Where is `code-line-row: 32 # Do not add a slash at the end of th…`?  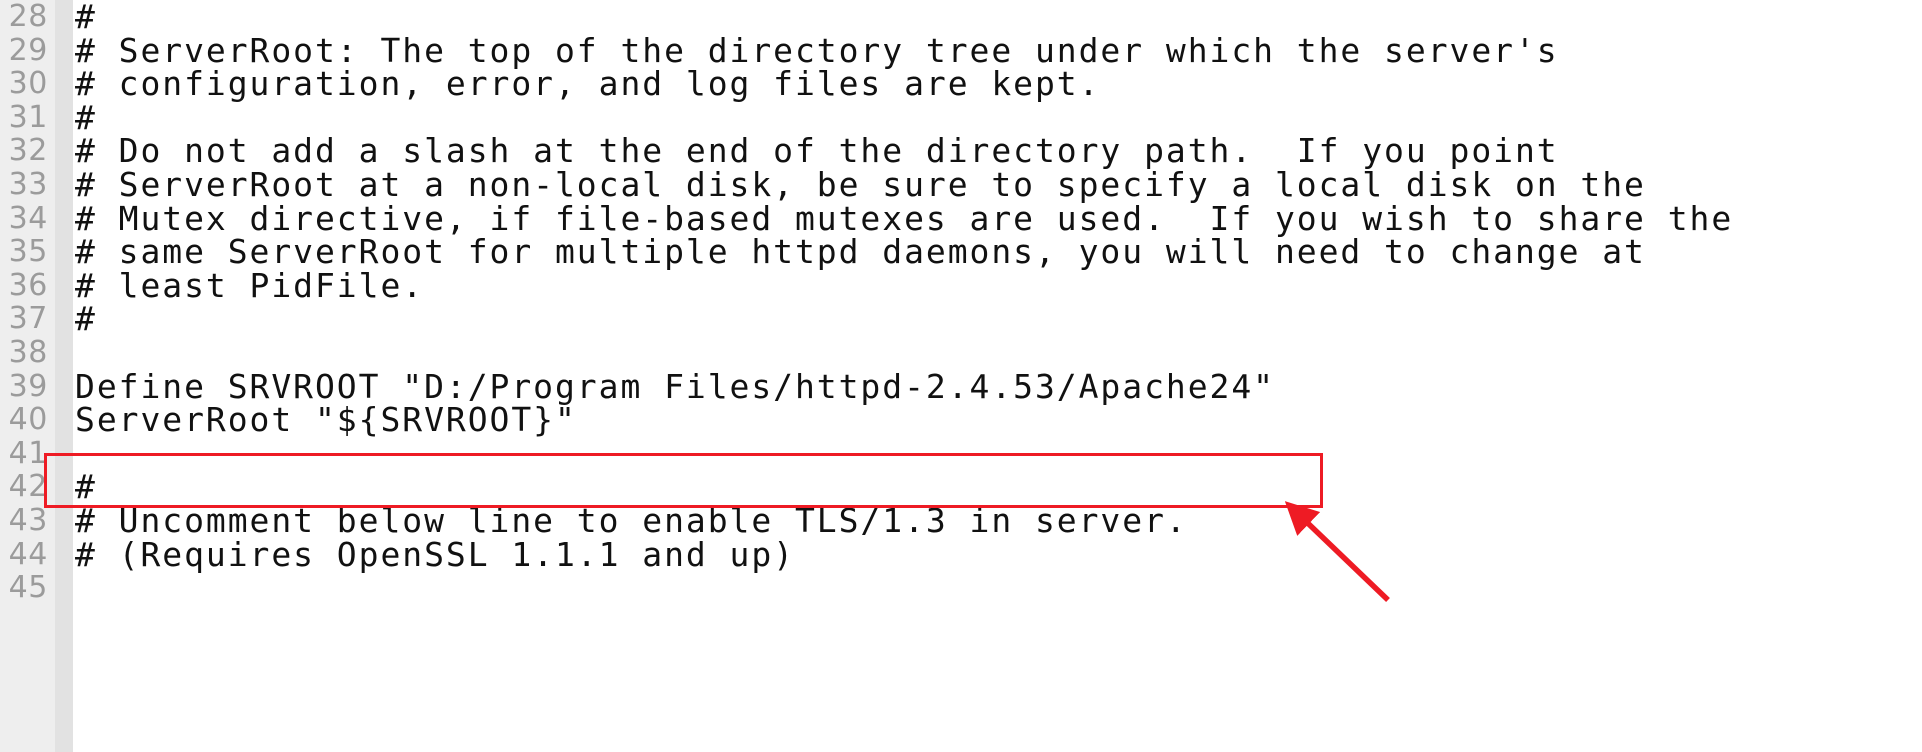 code-line-row: 32 # Do not add a slash at the end of th… is located at coordinates (961, 151).